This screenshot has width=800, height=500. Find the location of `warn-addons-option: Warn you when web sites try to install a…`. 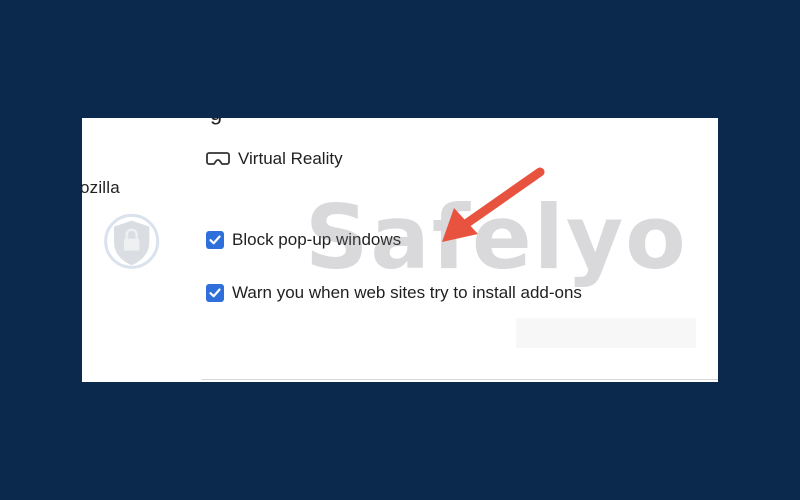

warn-addons-option: Warn you when web sites try to install a… is located at coordinates (394, 293).